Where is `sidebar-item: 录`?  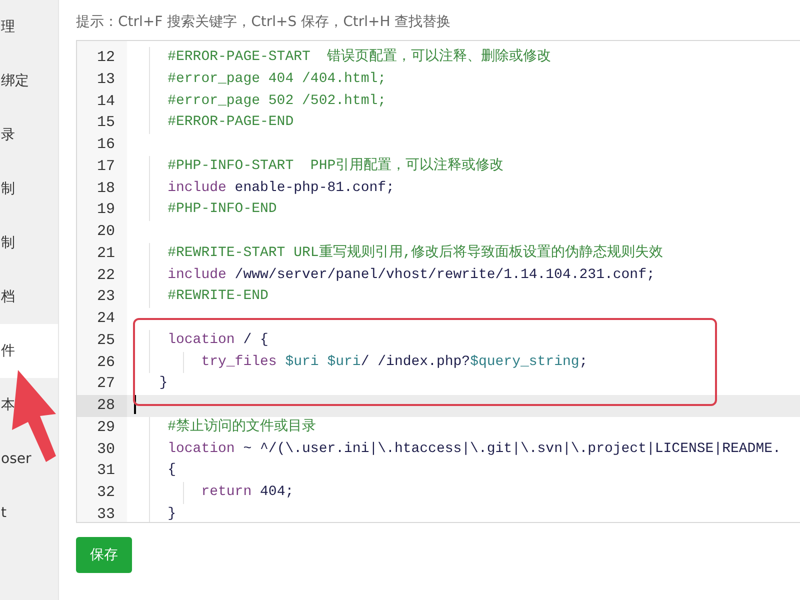 sidebar-item: 录 is located at coordinates (8, 135).